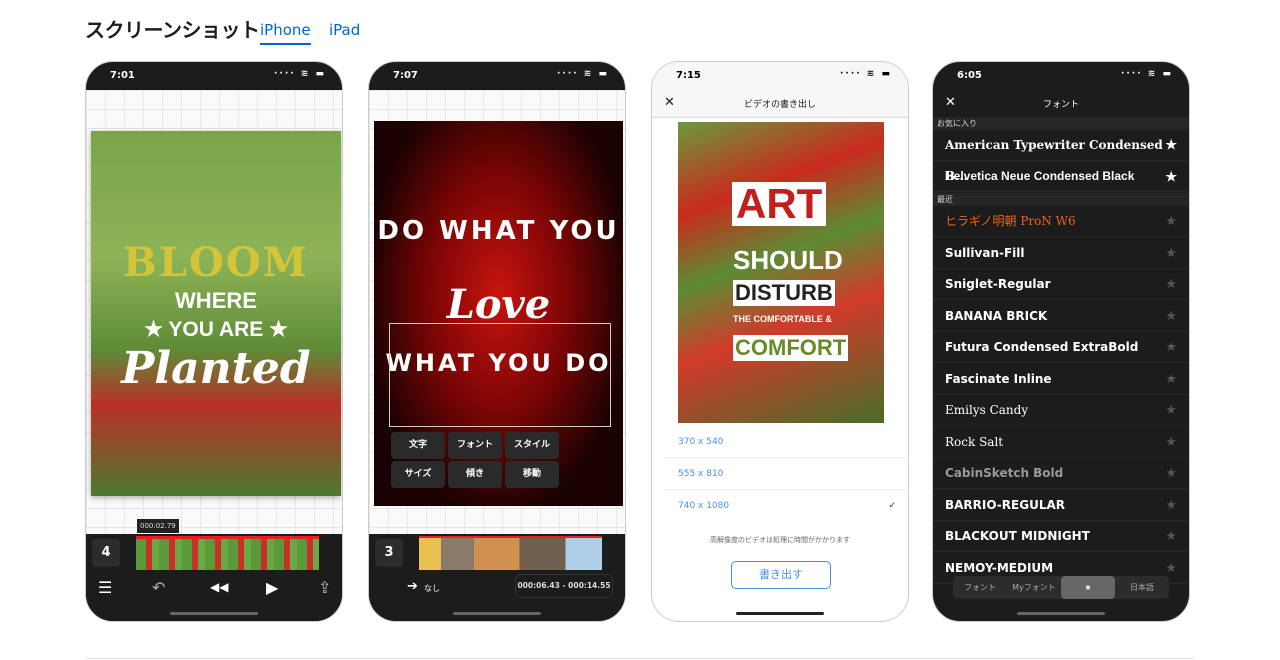 The image size is (1280, 660). I want to click on timecode-tooltip: 000:02.79, so click(158, 526).